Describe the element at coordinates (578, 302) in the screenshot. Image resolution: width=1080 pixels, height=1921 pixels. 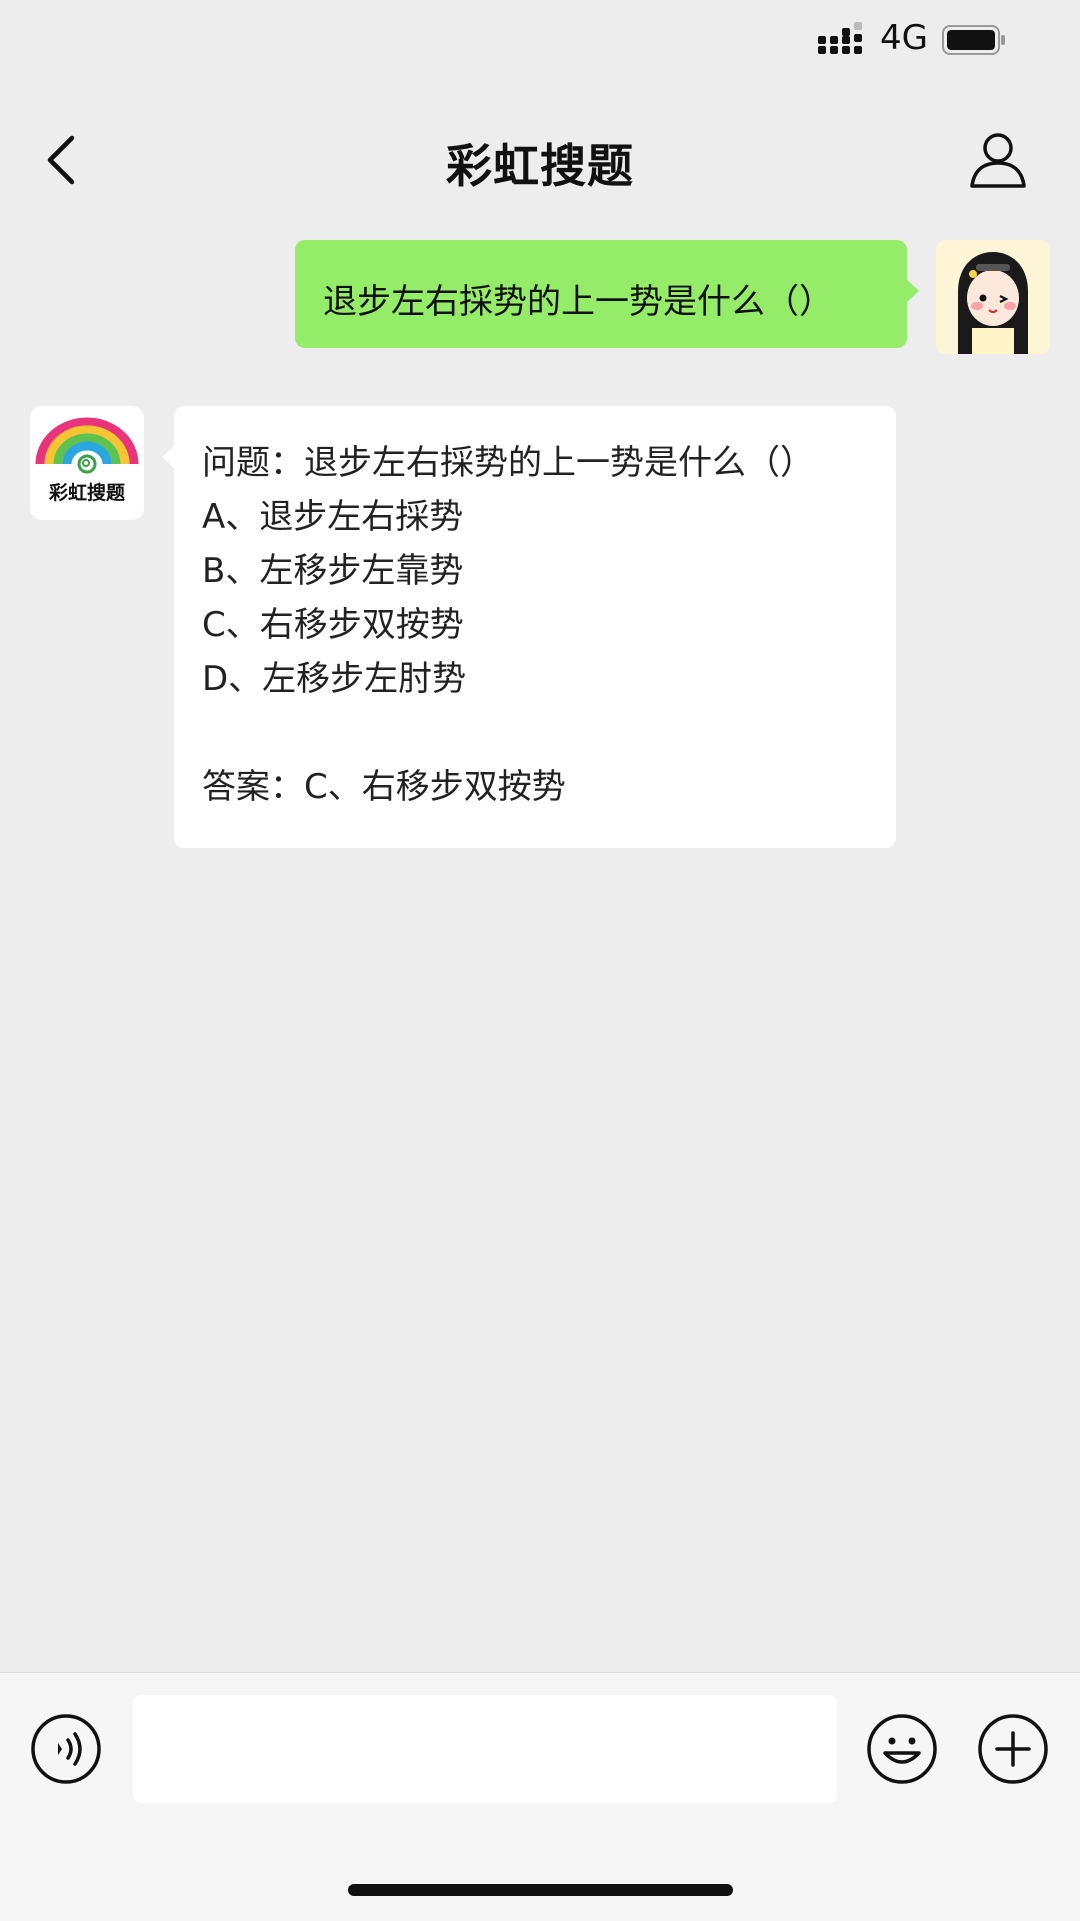
I see `outgoing-message-text: 退步左右採势的上一势是什么（）` at that location.